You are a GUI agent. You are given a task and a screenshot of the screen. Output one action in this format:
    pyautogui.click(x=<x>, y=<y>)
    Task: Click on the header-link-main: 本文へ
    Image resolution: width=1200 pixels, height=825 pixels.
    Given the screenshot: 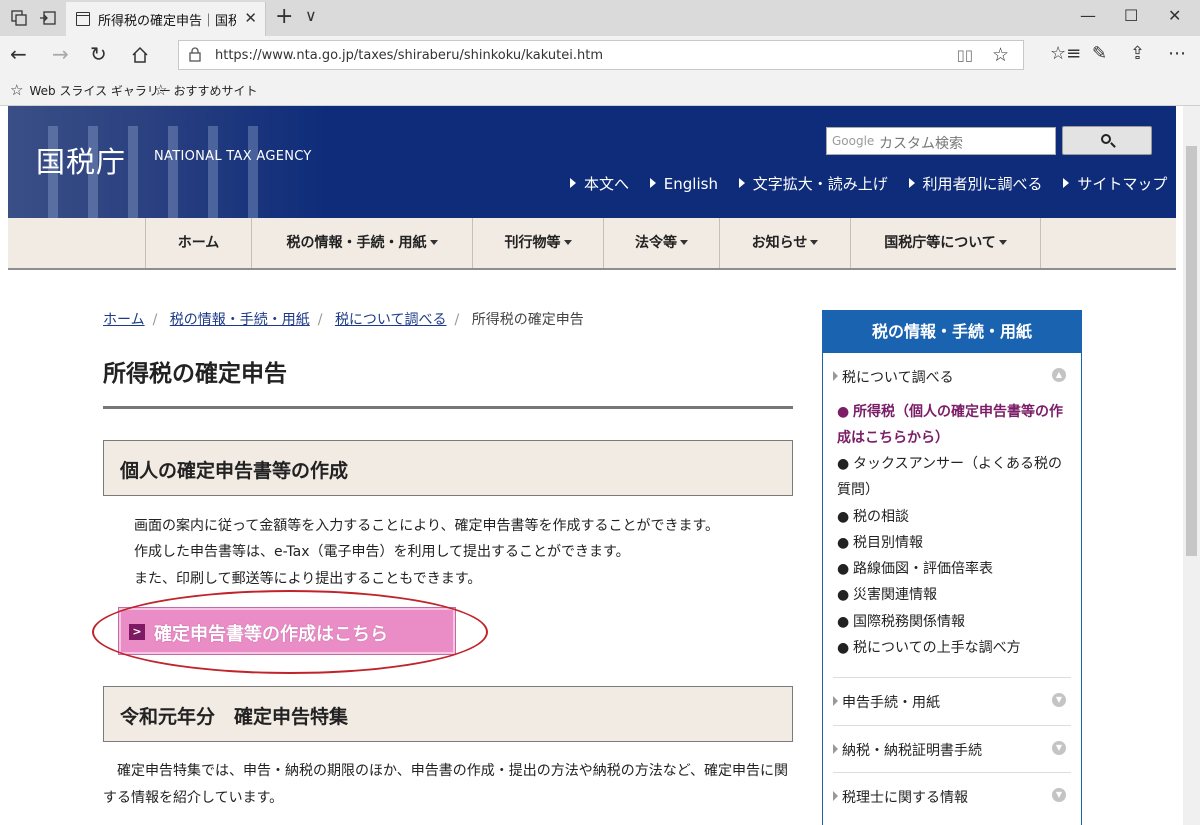 What is the action you would take?
    pyautogui.click(x=599, y=184)
    